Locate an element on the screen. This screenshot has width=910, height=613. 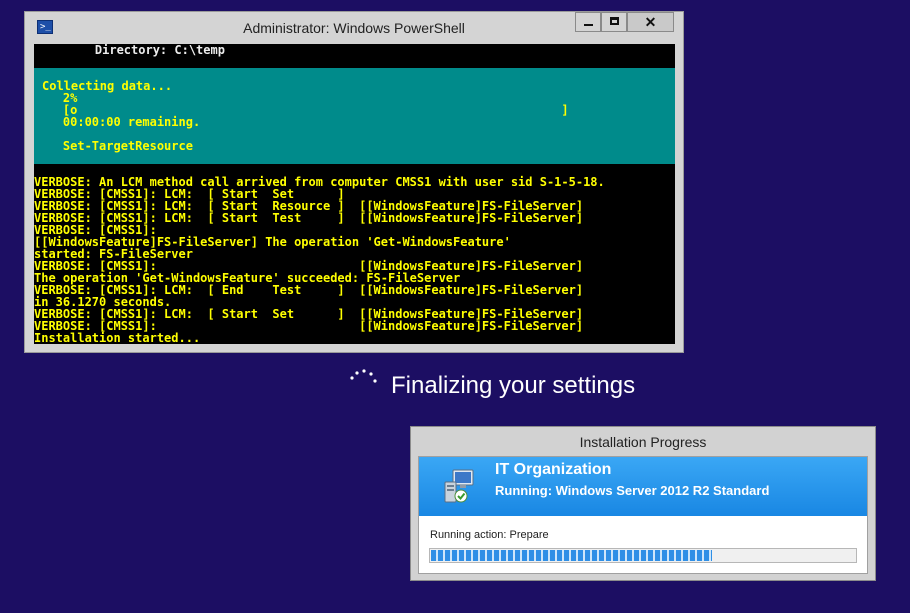
installer-computer-icon is located at coordinates (459, 486).